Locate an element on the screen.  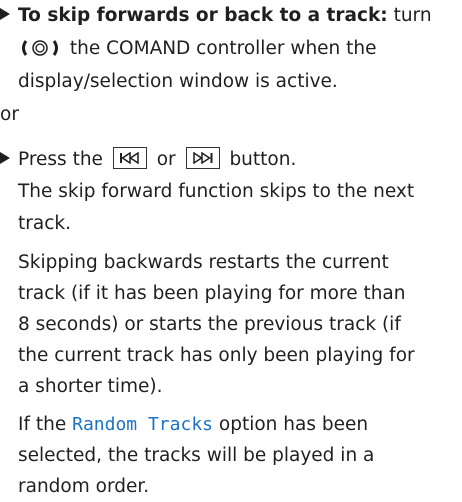
skip-back-icon is located at coordinates (129, 158).